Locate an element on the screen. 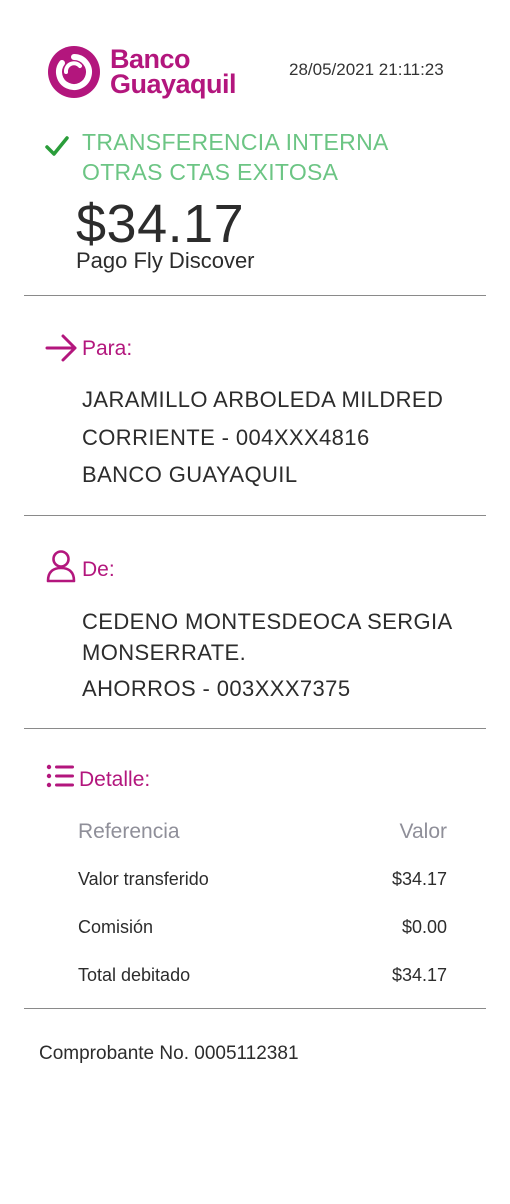 The width and height of the screenshot is (510, 1204). recipient-account: CORRIENTE - 004XXX4816 is located at coordinates (226, 437).